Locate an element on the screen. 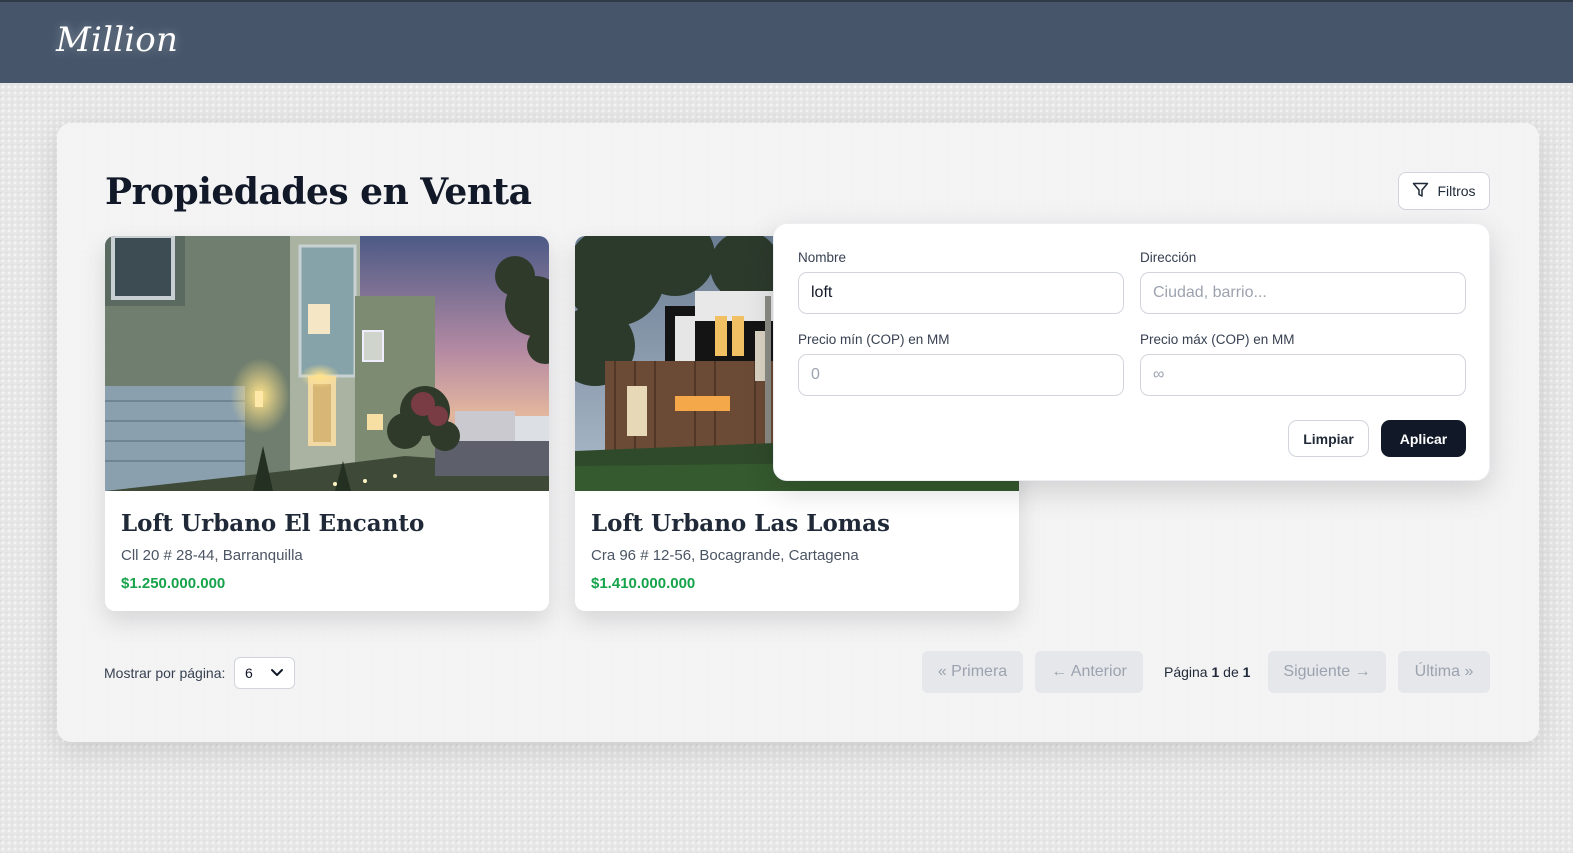  price-min-label: Precio mín (COP) en MM is located at coordinates (874, 339).